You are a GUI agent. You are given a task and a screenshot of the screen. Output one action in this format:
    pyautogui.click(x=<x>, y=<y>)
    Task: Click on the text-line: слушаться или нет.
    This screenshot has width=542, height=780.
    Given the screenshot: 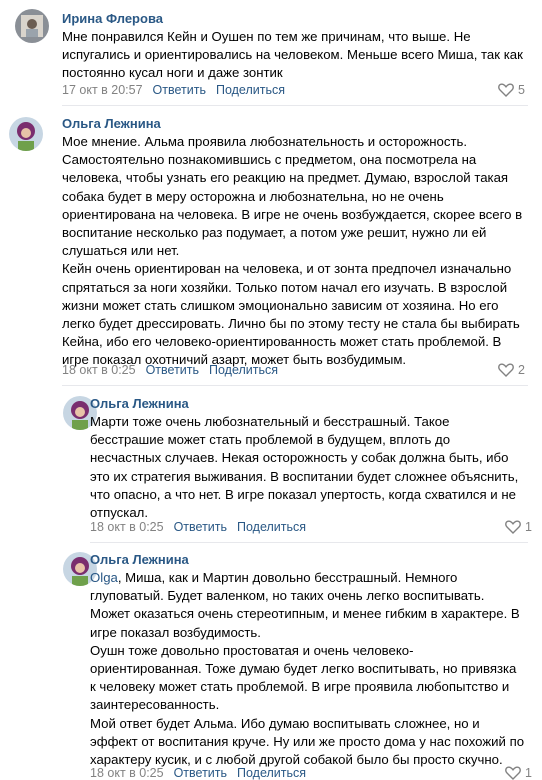 What is the action you would take?
    pyautogui.click(x=121, y=251)
    